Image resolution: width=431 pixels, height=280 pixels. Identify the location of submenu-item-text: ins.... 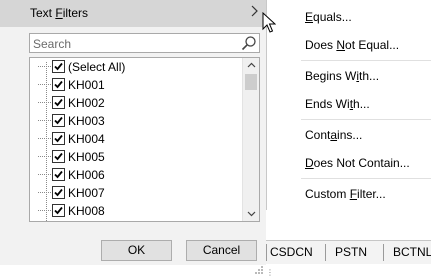
(350, 135).